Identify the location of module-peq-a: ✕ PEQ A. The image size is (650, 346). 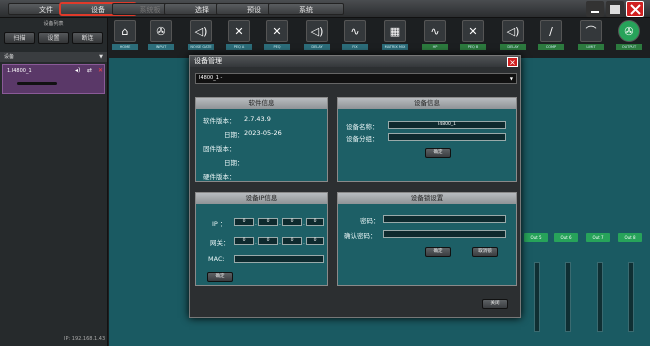
(239, 35).